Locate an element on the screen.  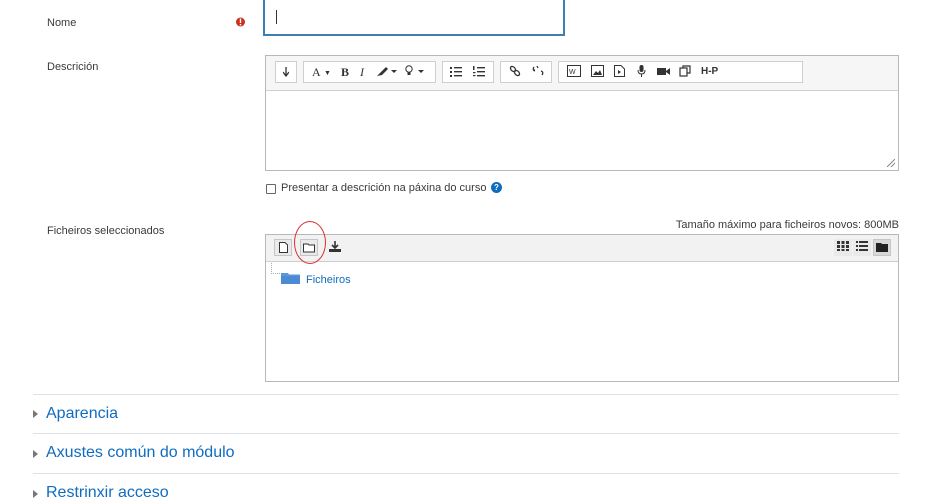
microphone-icon is located at coordinates (641, 71).